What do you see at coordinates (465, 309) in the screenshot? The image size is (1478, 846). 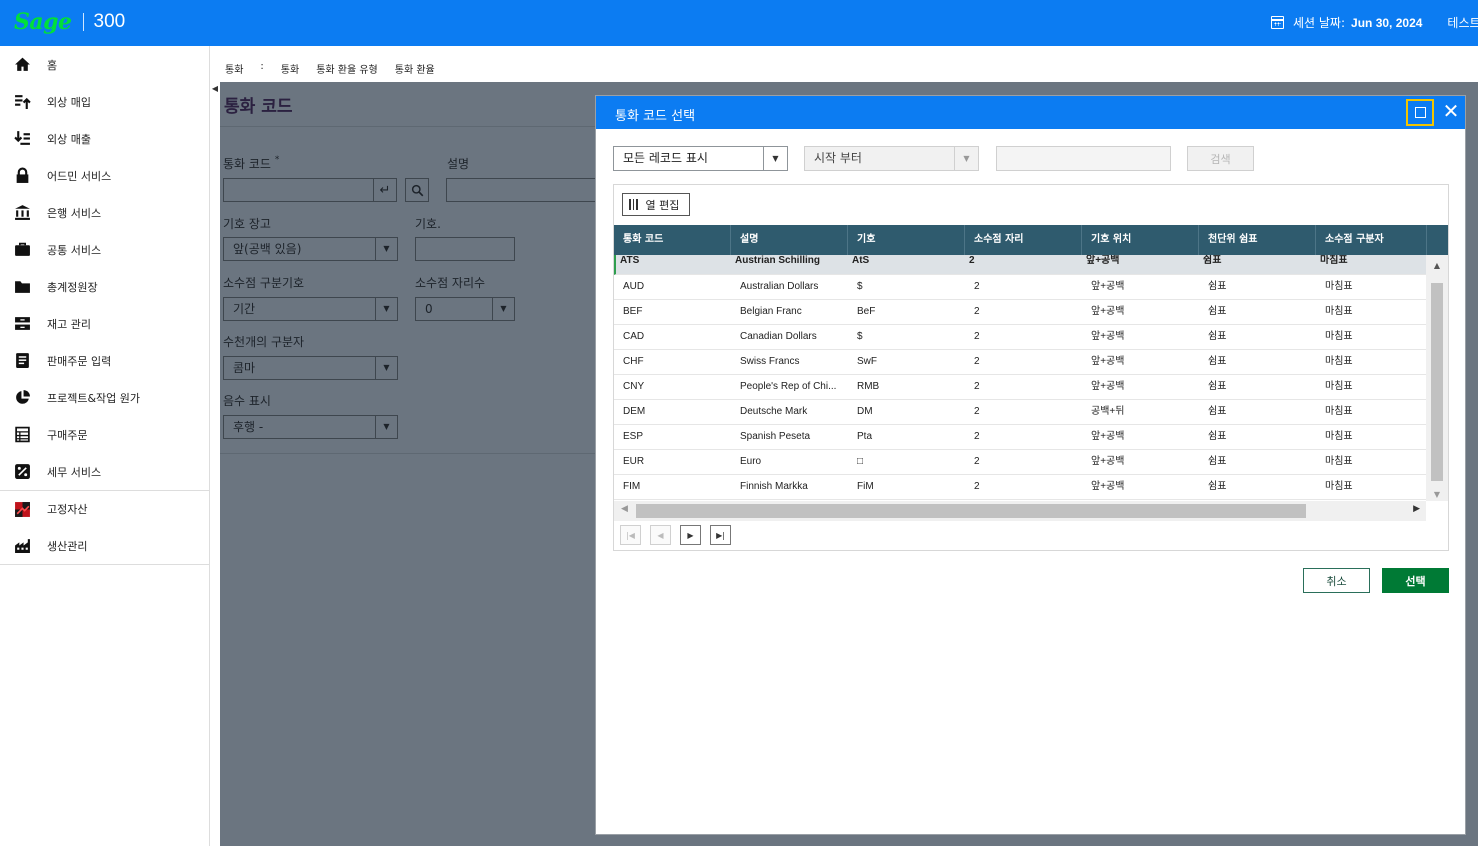 I see `decimal-places-select: 0 ▼` at bounding box center [465, 309].